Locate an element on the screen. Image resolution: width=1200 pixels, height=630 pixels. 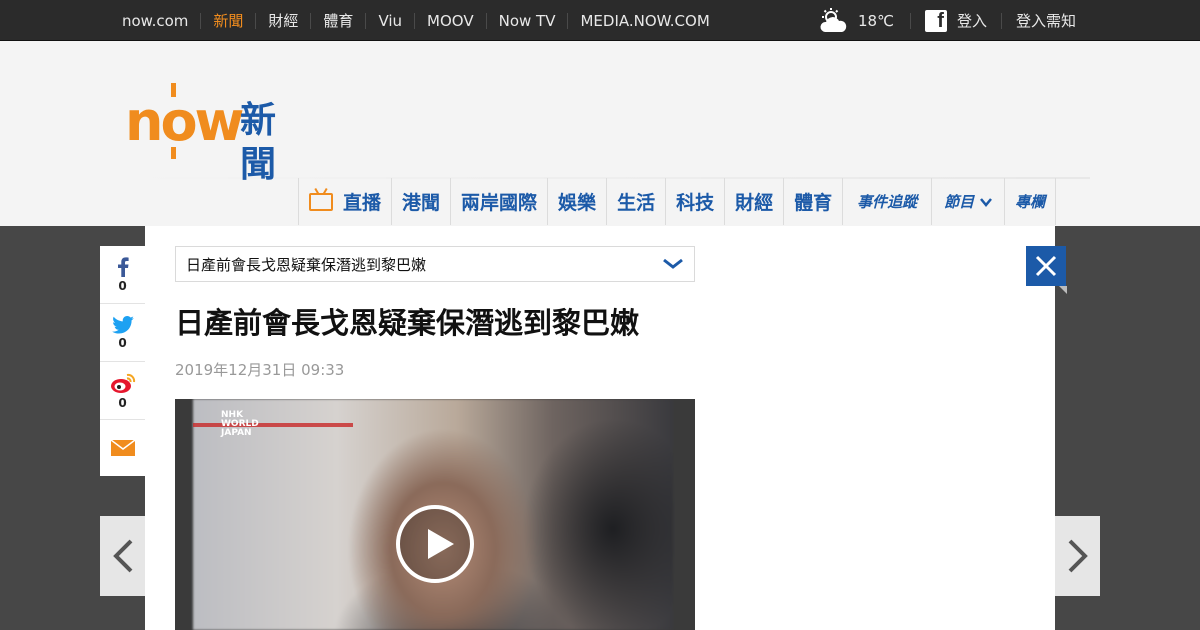
facebook-icon: f is located at coordinates (935, 20).